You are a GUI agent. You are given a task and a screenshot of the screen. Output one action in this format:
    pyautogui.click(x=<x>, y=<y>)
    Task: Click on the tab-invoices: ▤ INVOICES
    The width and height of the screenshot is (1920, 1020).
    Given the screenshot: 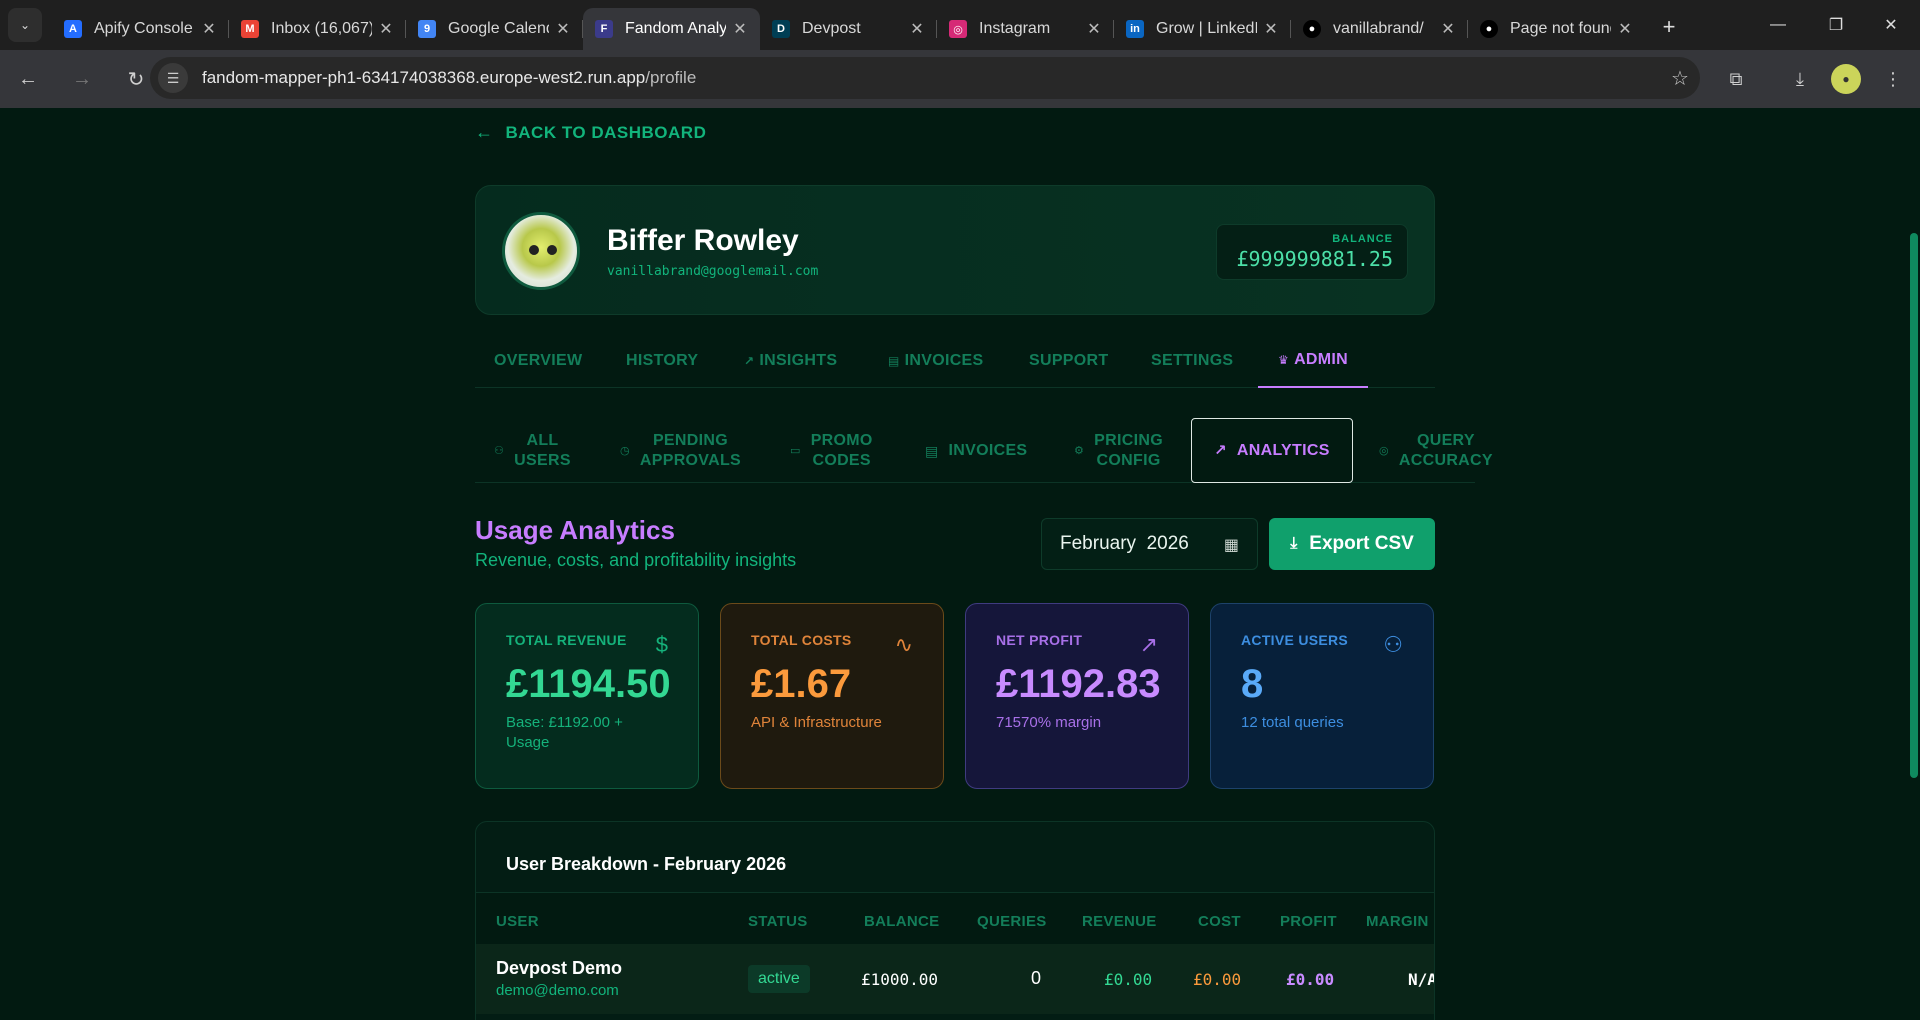 What is the action you would take?
    pyautogui.click(x=936, y=360)
    